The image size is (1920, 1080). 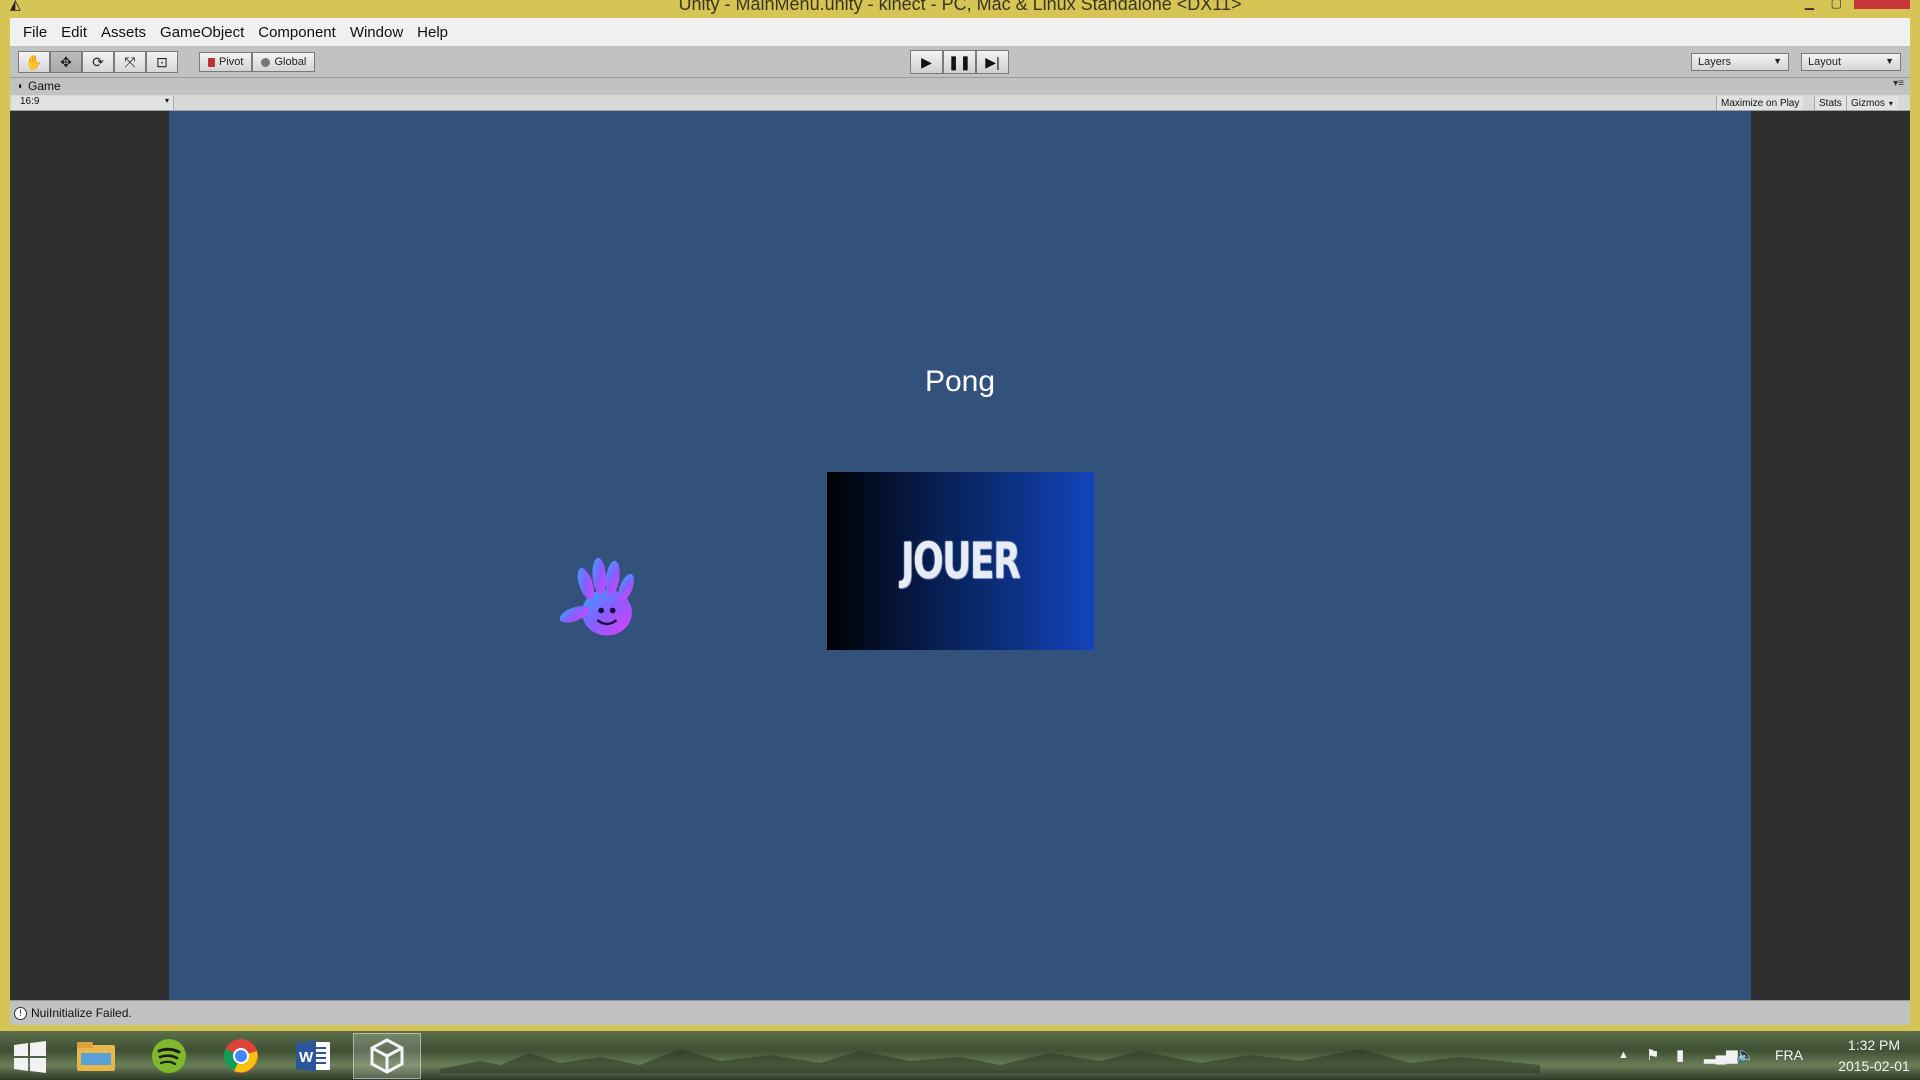 What do you see at coordinates (1745, 1055) in the screenshot?
I see `volume-icon: 🔈` at bounding box center [1745, 1055].